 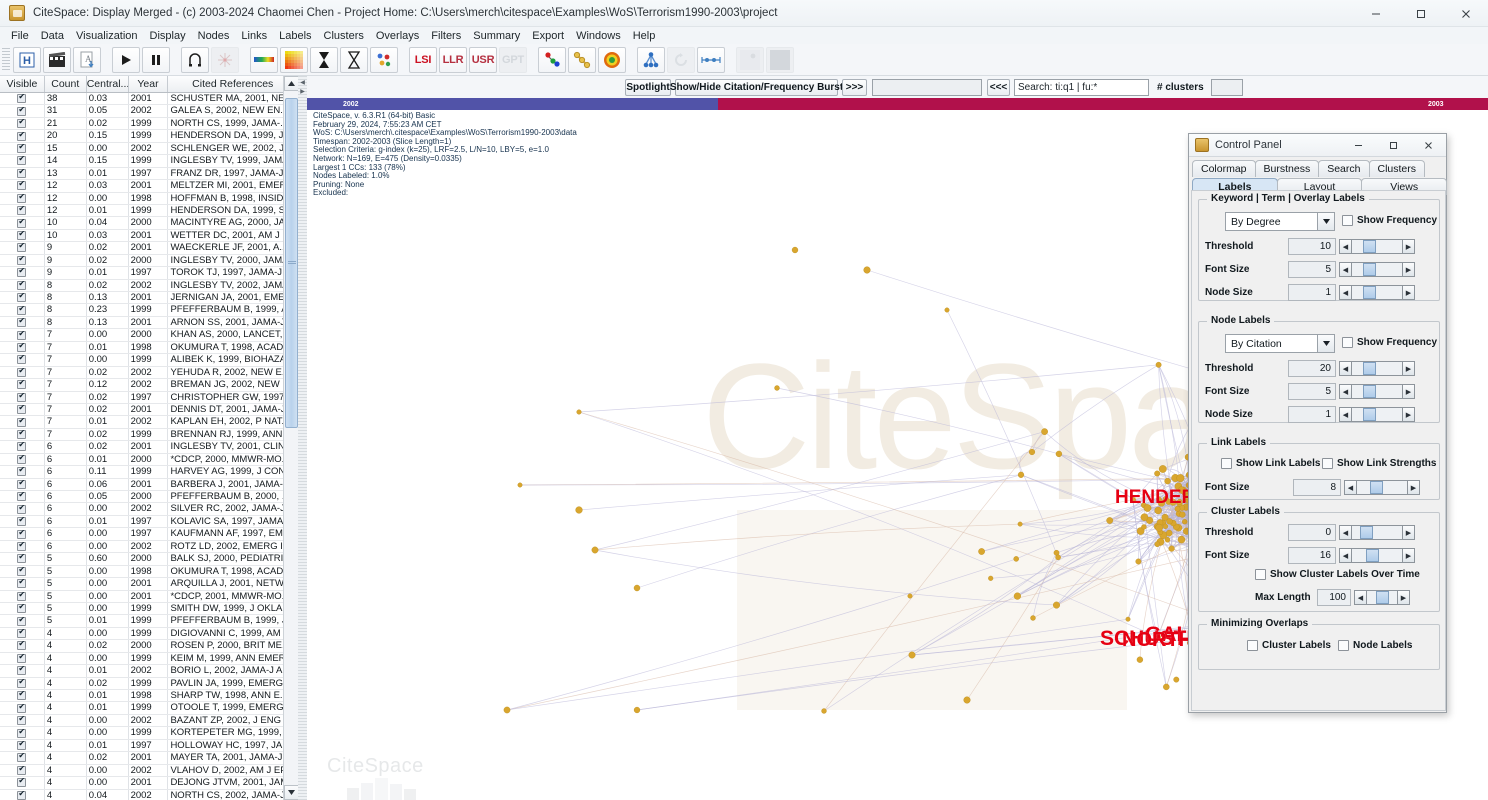 What do you see at coordinates (1312, 246) in the screenshot?
I see `keyword-threshold-field: 10` at bounding box center [1312, 246].